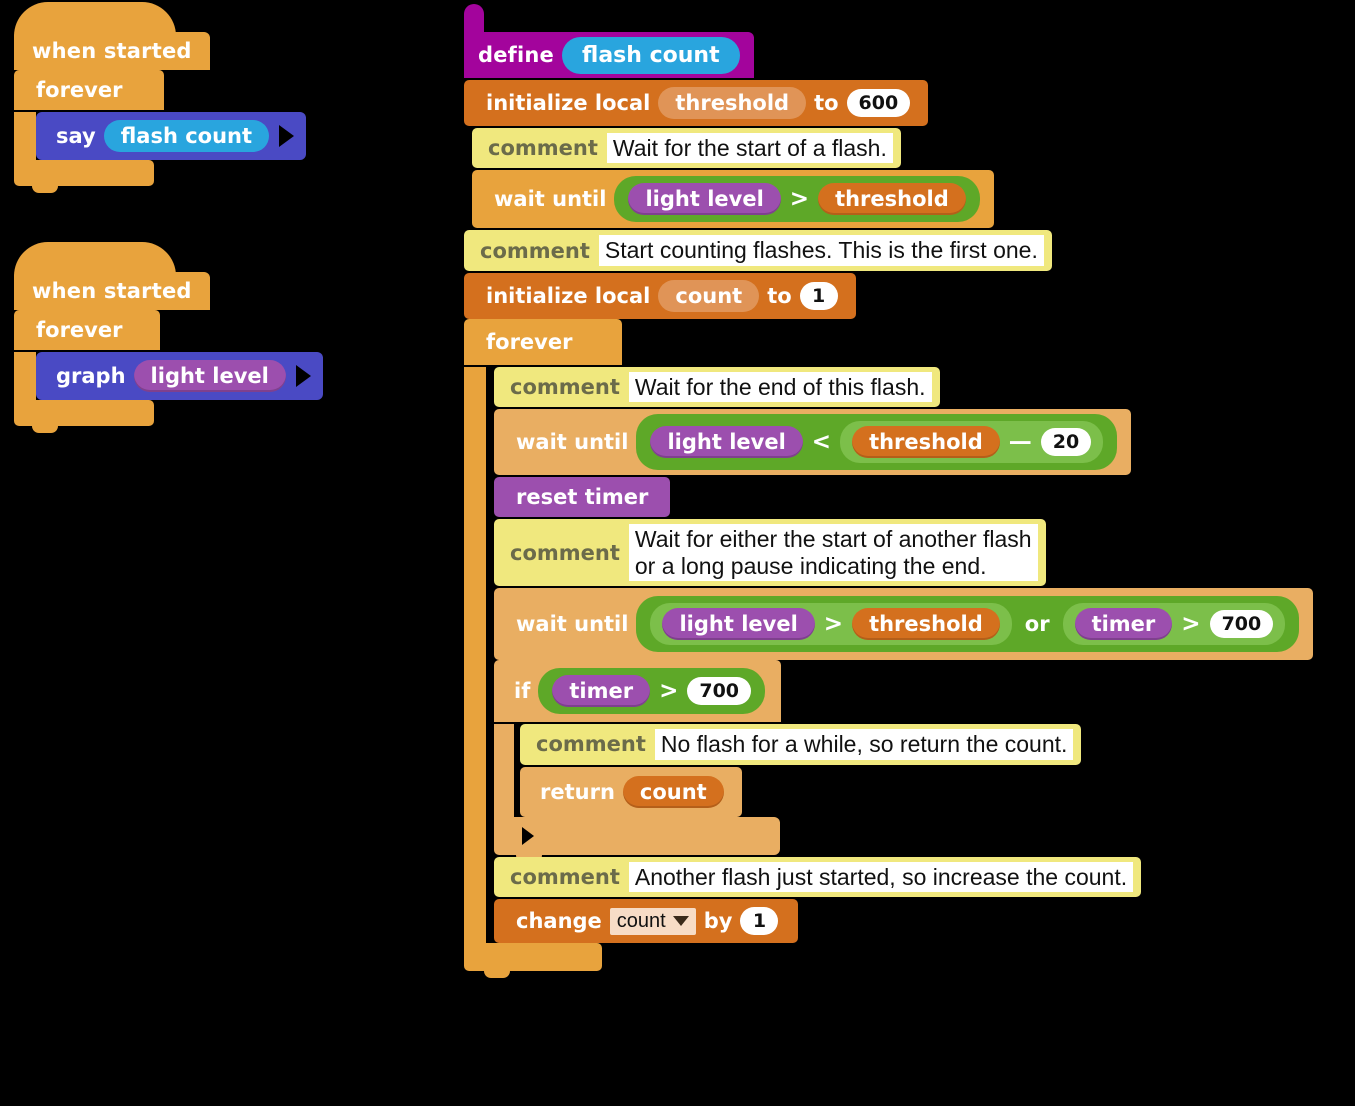 This screenshot has height=1106, width=1355. I want to click on say-block: say flash count, so click(171, 136).